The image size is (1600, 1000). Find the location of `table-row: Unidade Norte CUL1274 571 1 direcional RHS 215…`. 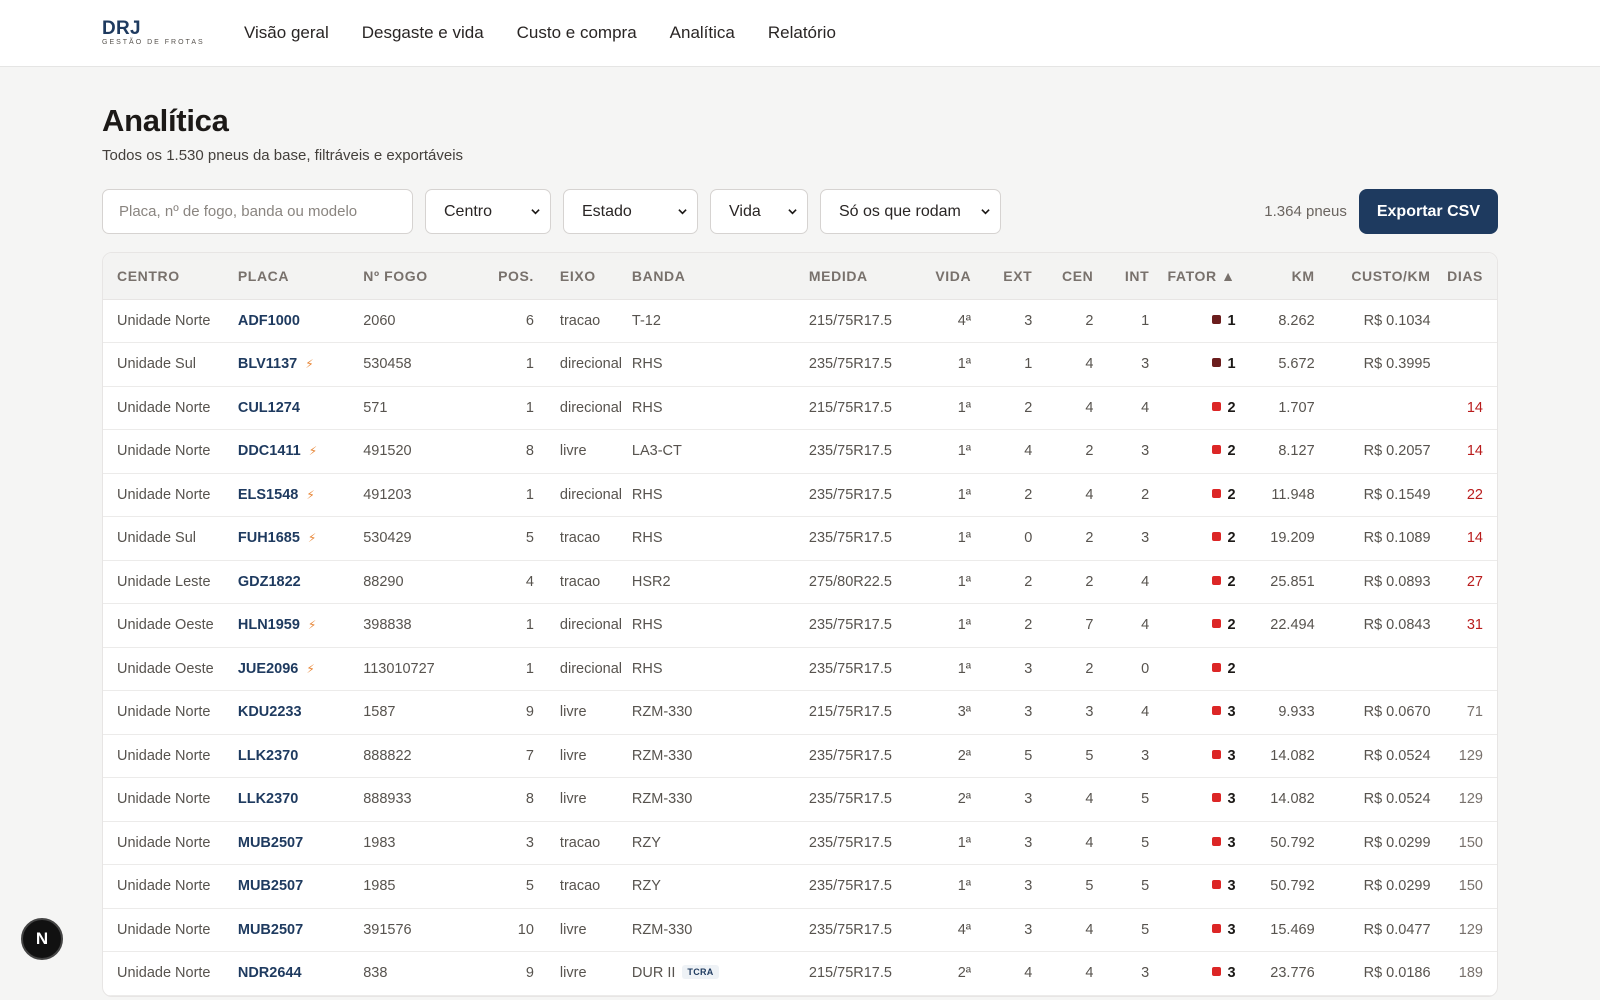

table-row: Unidade Norte CUL1274 571 1 direcional RHS 215… is located at coordinates (800, 408).